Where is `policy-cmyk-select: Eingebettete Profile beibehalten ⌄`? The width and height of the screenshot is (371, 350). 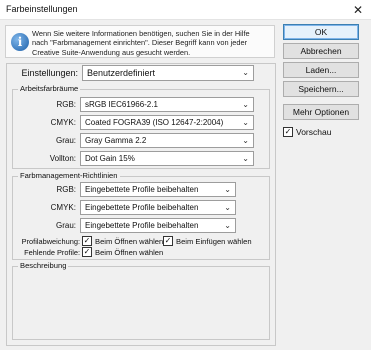 policy-cmyk-select: Eingebettete Profile beibehalten ⌄ is located at coordinates (158, 207).